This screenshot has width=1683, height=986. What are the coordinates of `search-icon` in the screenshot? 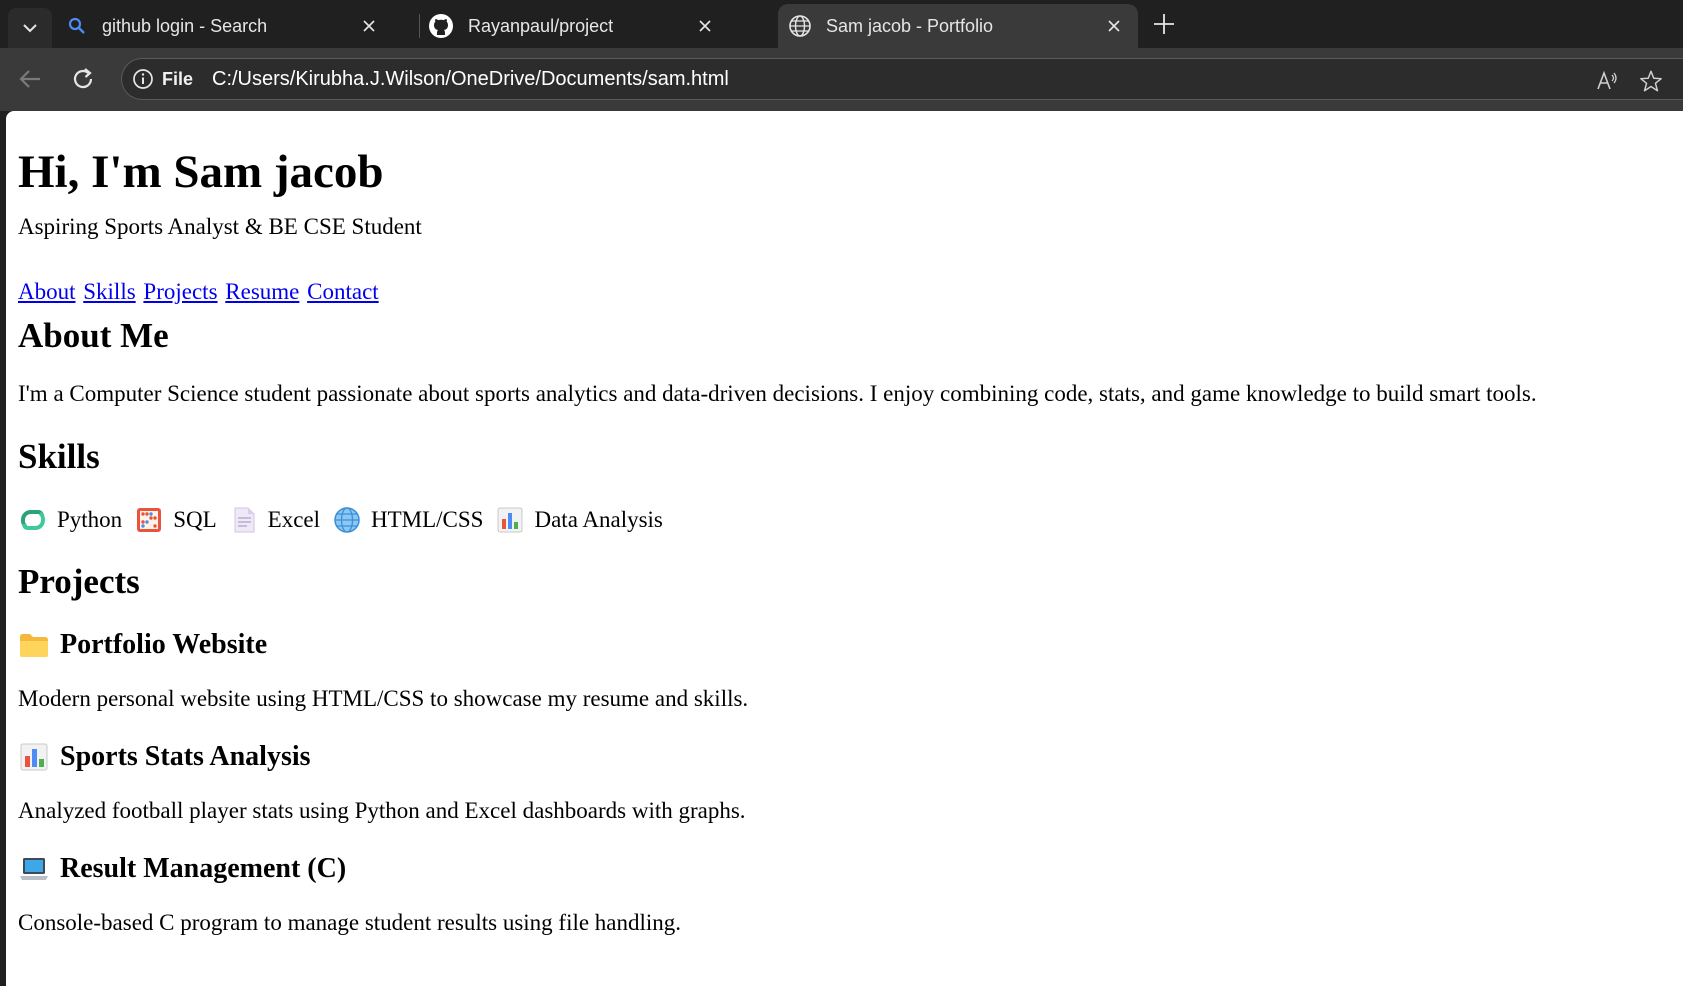 It's located at (76, 25).